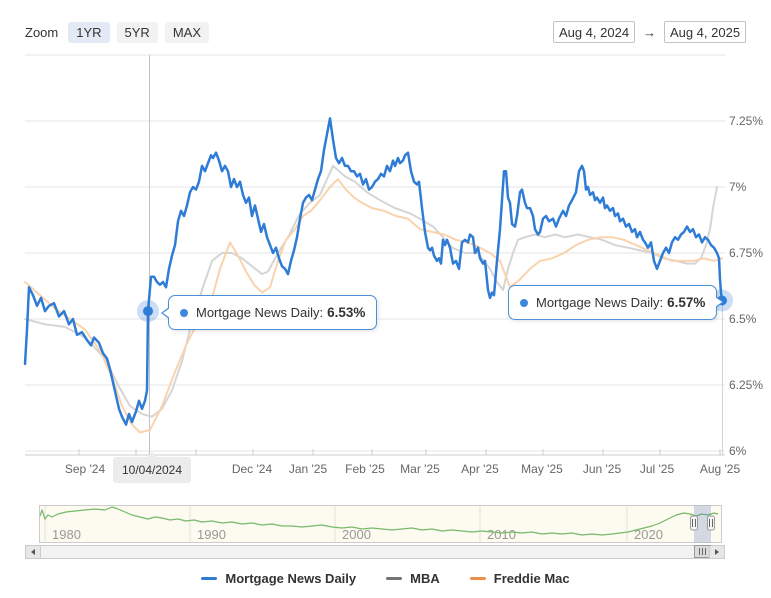 This screenshot has width=771, height=598. What do you see at coordinates (746, 253) in the screenshot?
I see `y-axis-label: 6.75%` at bounding box center [746, 253].